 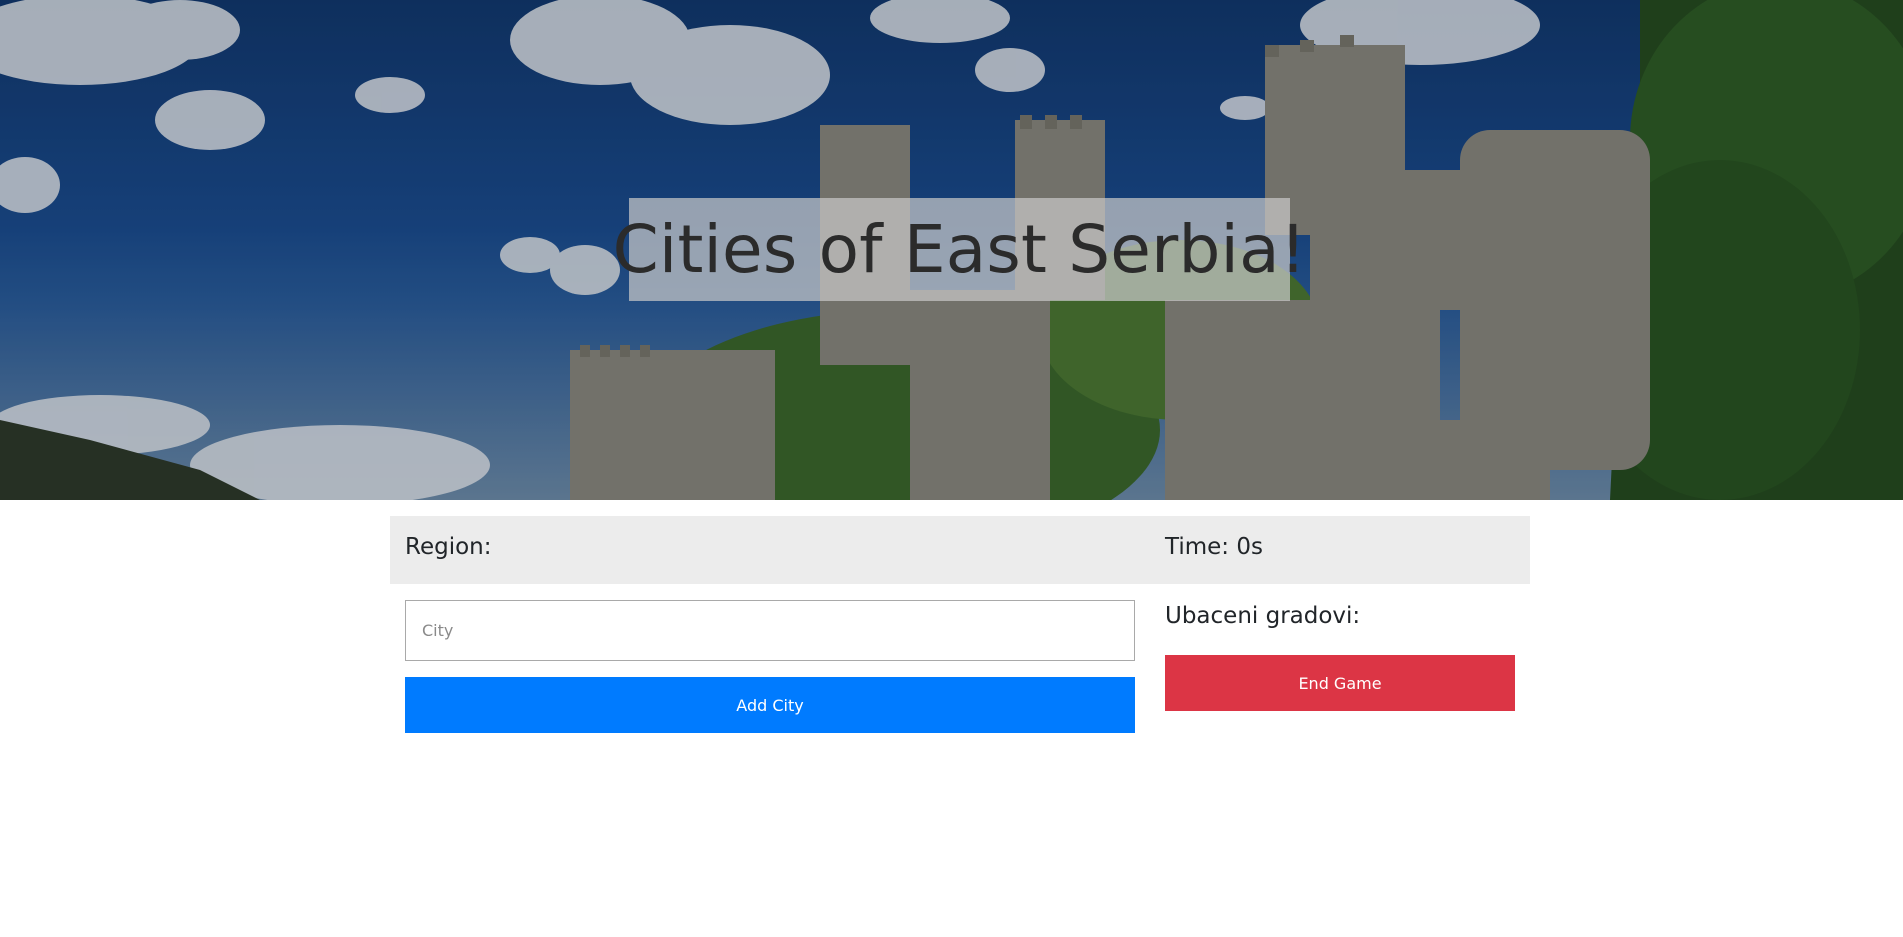 I want to click on inserted-cities-heading: Ubaceni gradovi:, so click(x=1263, y=616).